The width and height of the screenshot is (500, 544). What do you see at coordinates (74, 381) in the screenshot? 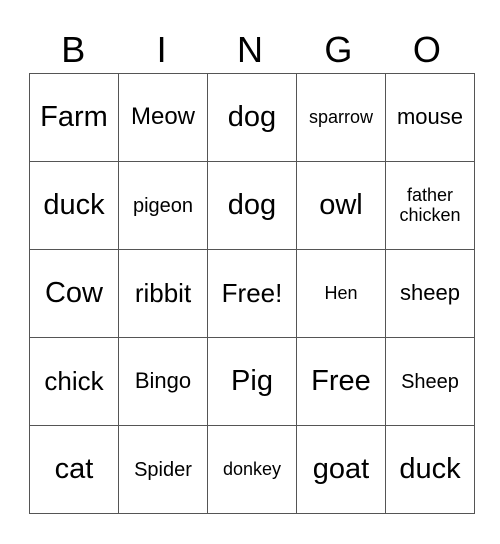
I see `bingo-cell: chick` at bounding box center [74, 381].